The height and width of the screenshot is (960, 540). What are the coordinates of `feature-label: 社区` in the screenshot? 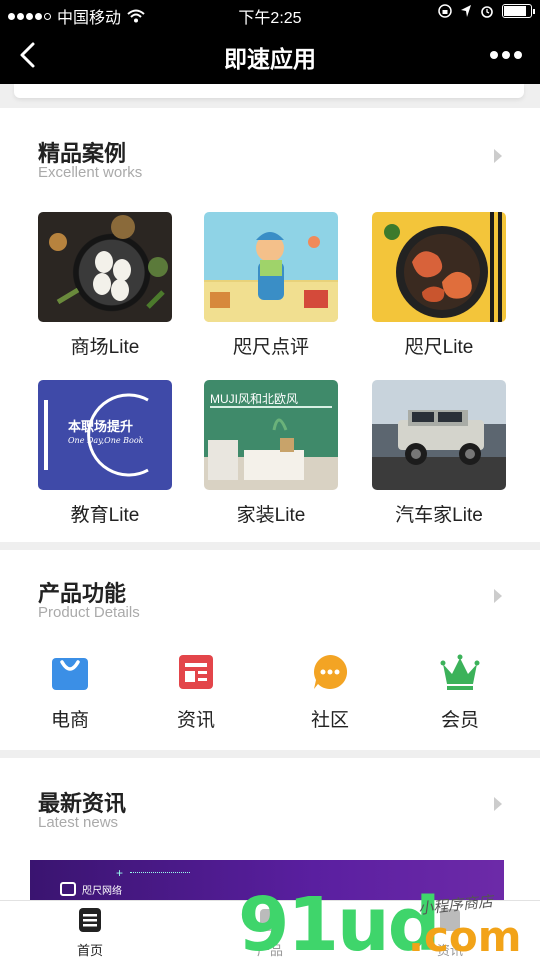 It's located at (329, 720).